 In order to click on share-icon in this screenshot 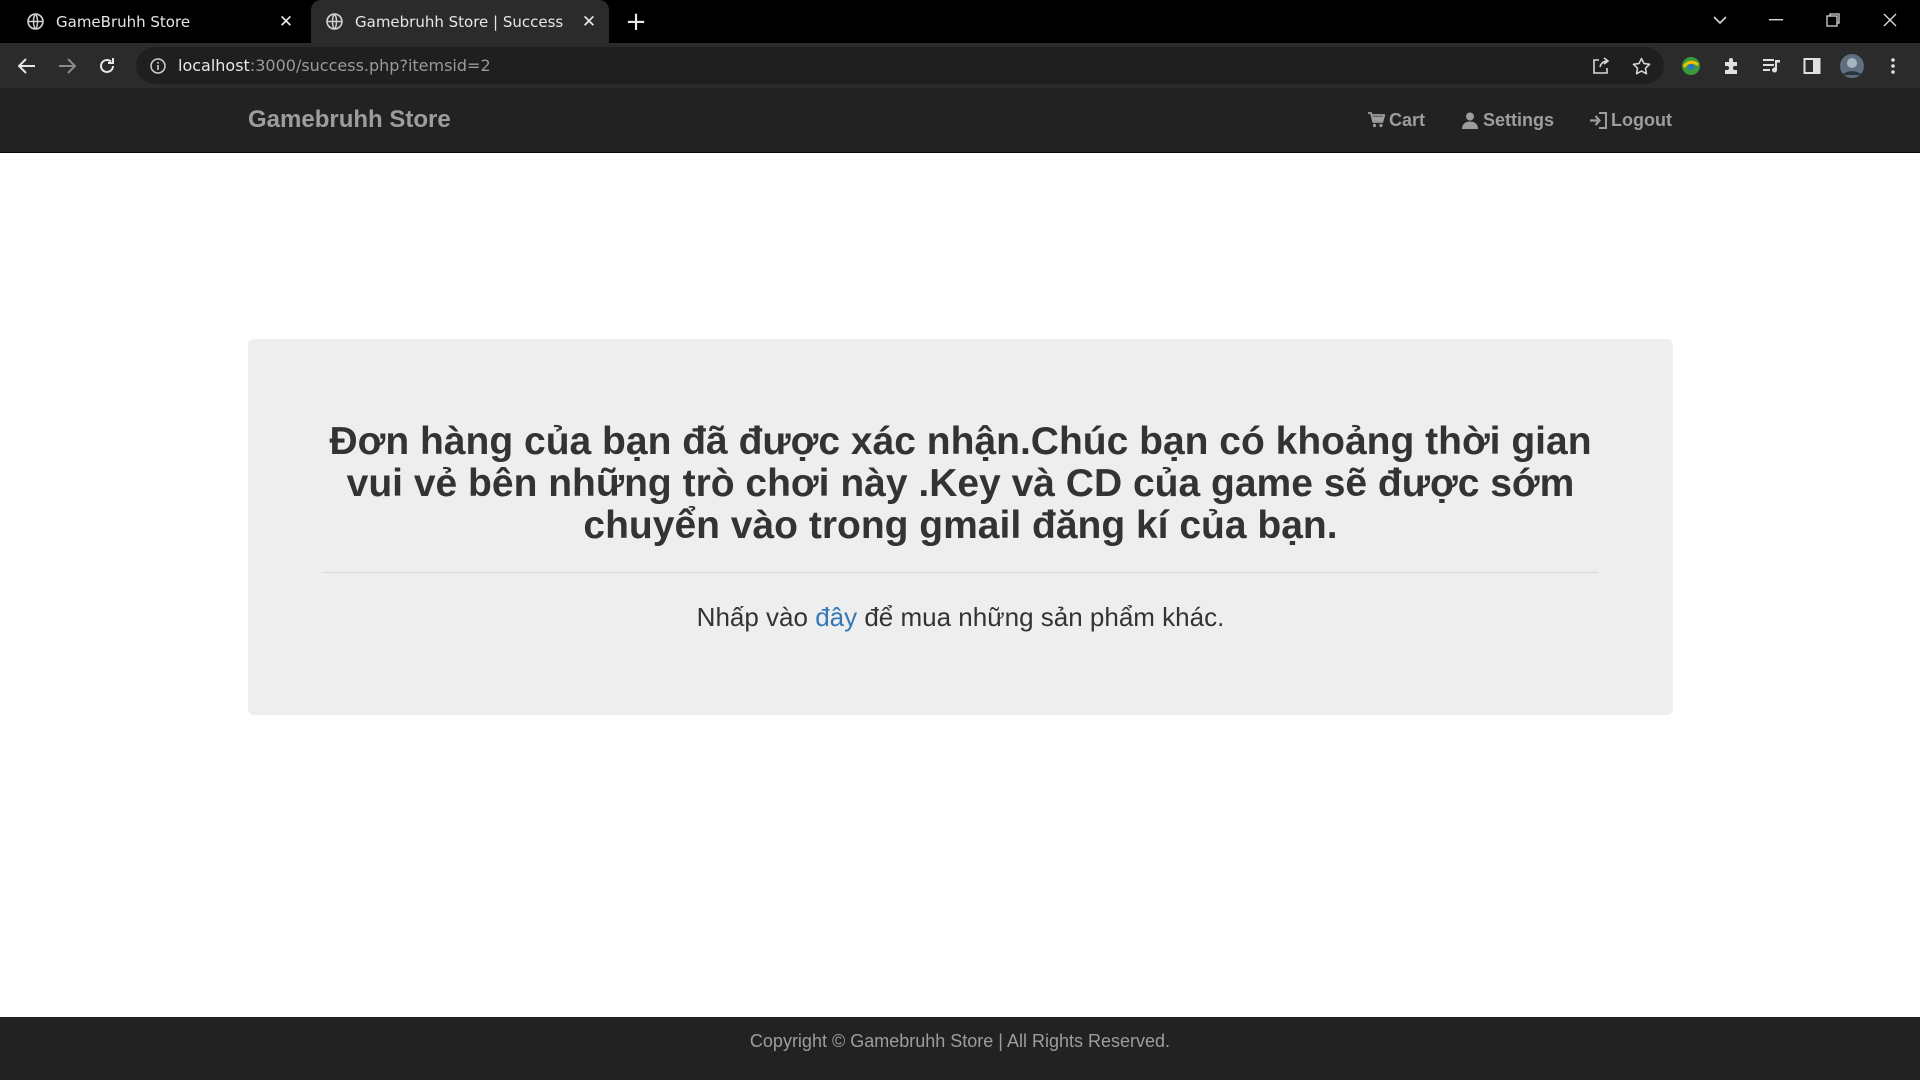, I will do `click(1601, 66)`.